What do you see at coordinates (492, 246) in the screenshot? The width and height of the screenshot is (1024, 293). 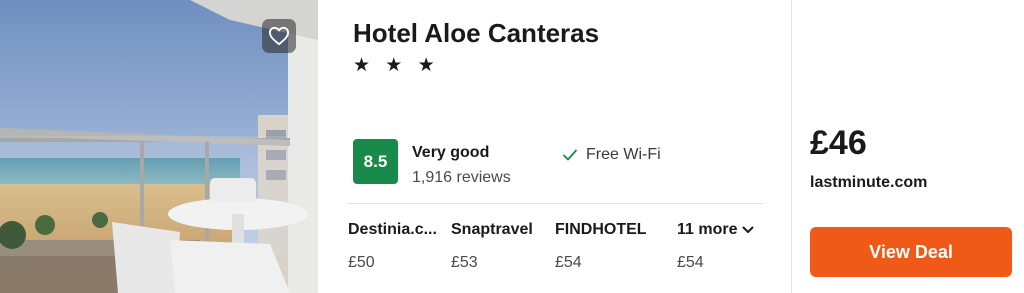 I see `provider-offer: Snaptravel £53` at bounding box center [492, 246].